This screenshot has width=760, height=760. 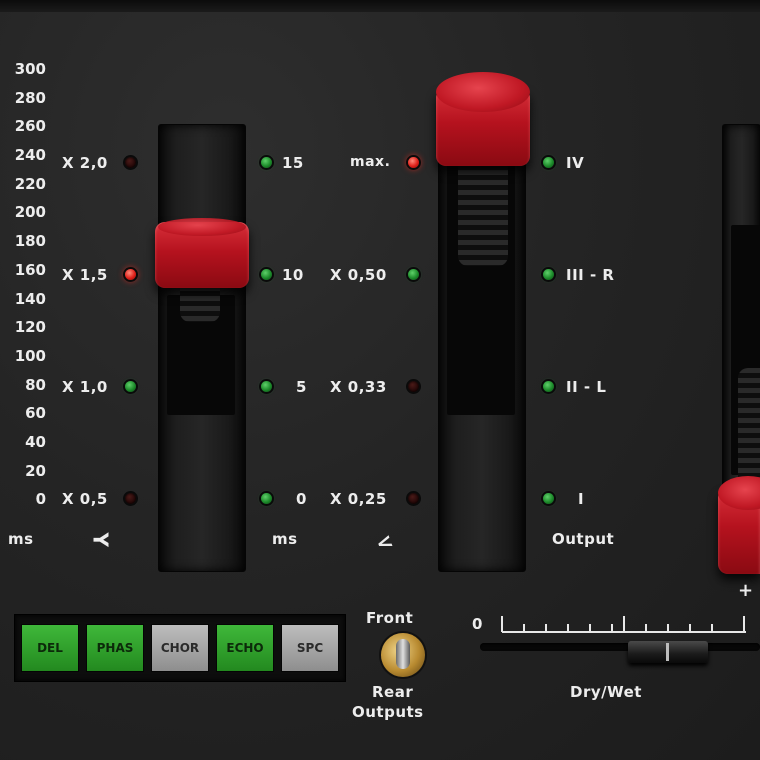 I want to click on multiplier-label: X 1,0, so click(x=85, y=387).